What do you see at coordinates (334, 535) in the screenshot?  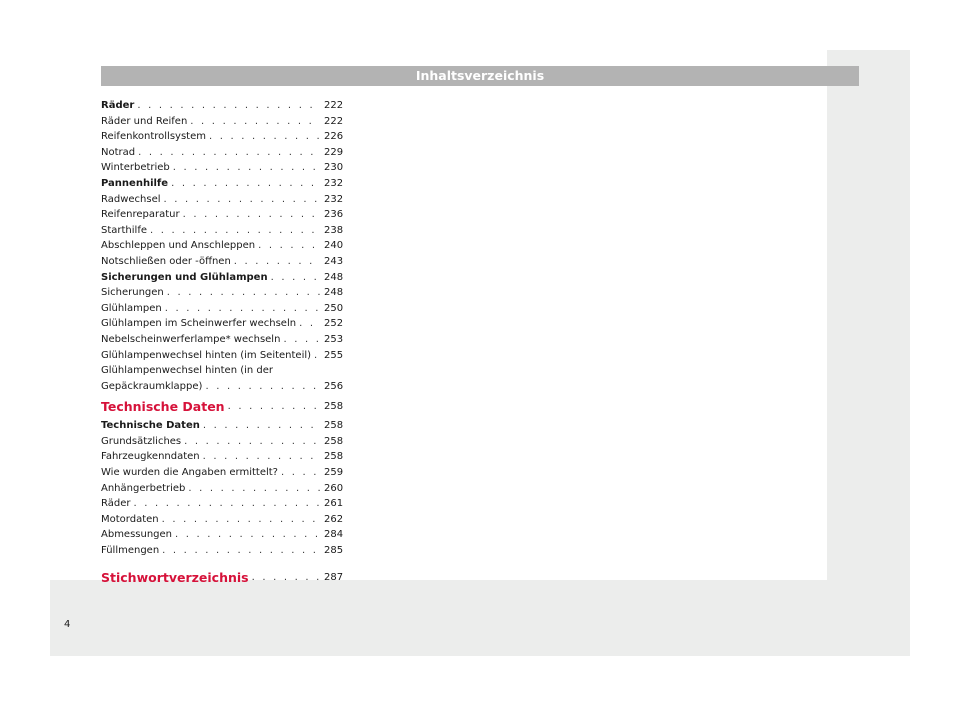 I see `toc-entry-page: 284` at bounding box center [334, 535].